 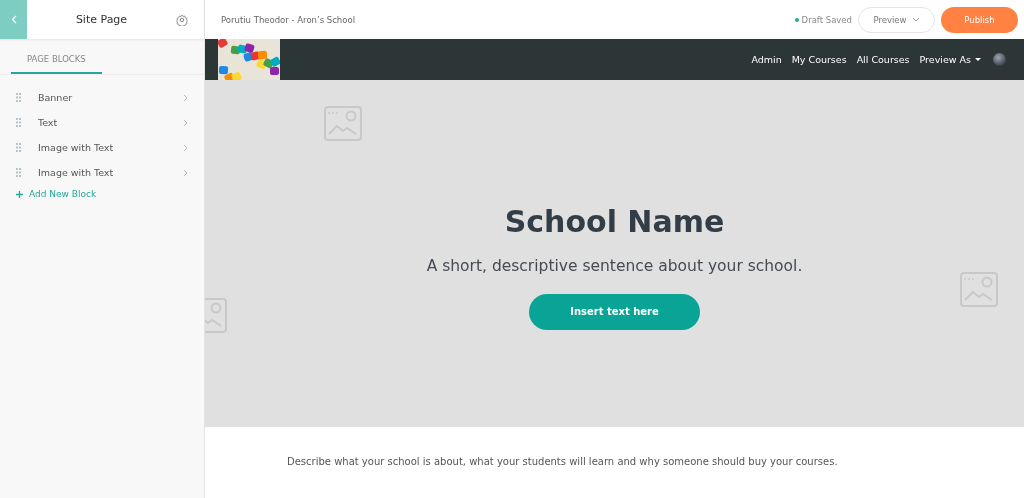 I want to click on block-item: Banner, so click(x=110, y=97).